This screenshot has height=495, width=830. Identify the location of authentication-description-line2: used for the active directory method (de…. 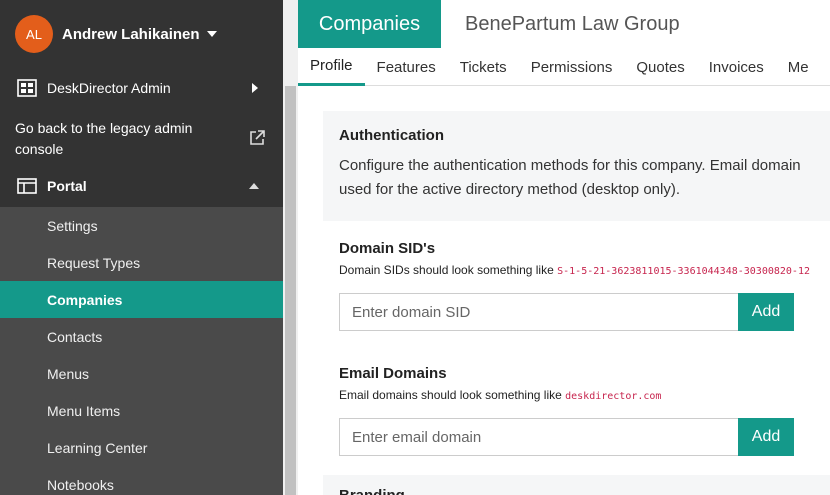
(510, 189).